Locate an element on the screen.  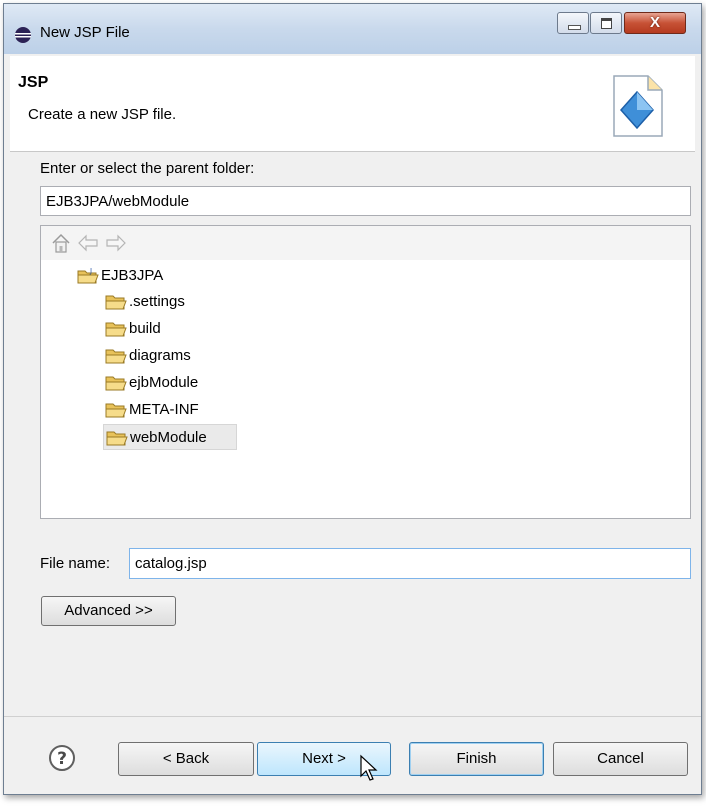
parent-folder-input is located at coordinates (365, 201).